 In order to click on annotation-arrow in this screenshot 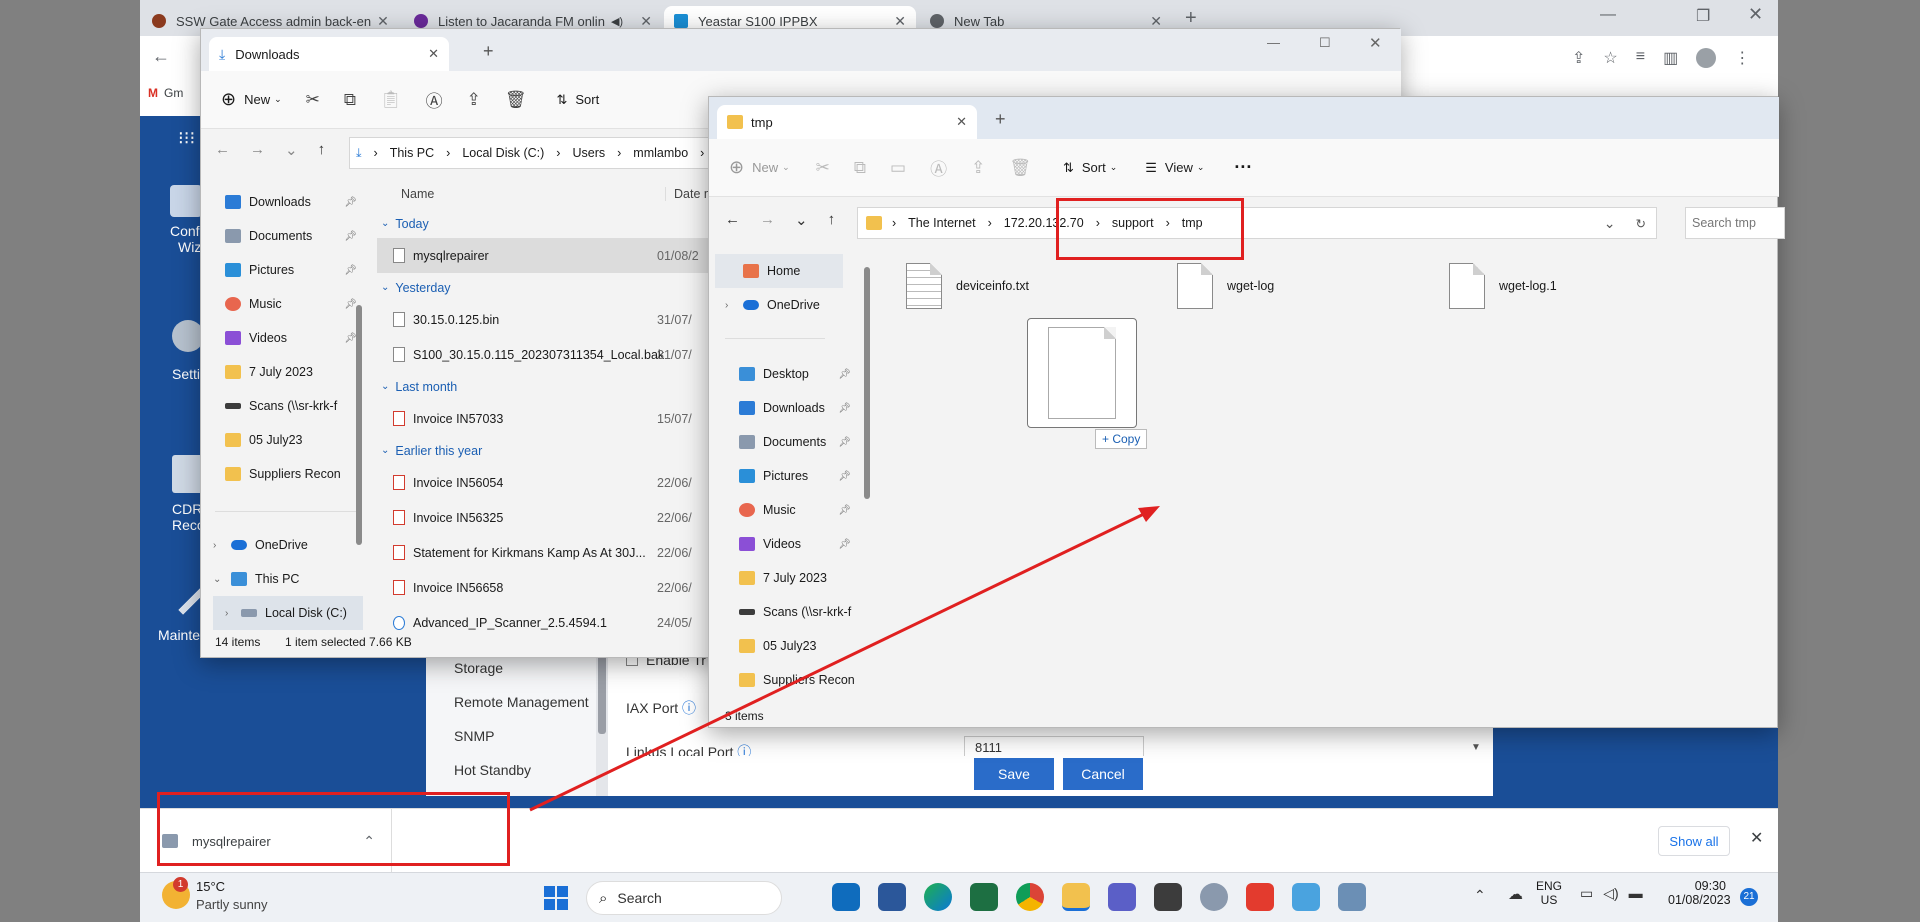, I will do `click(844, 659)`.